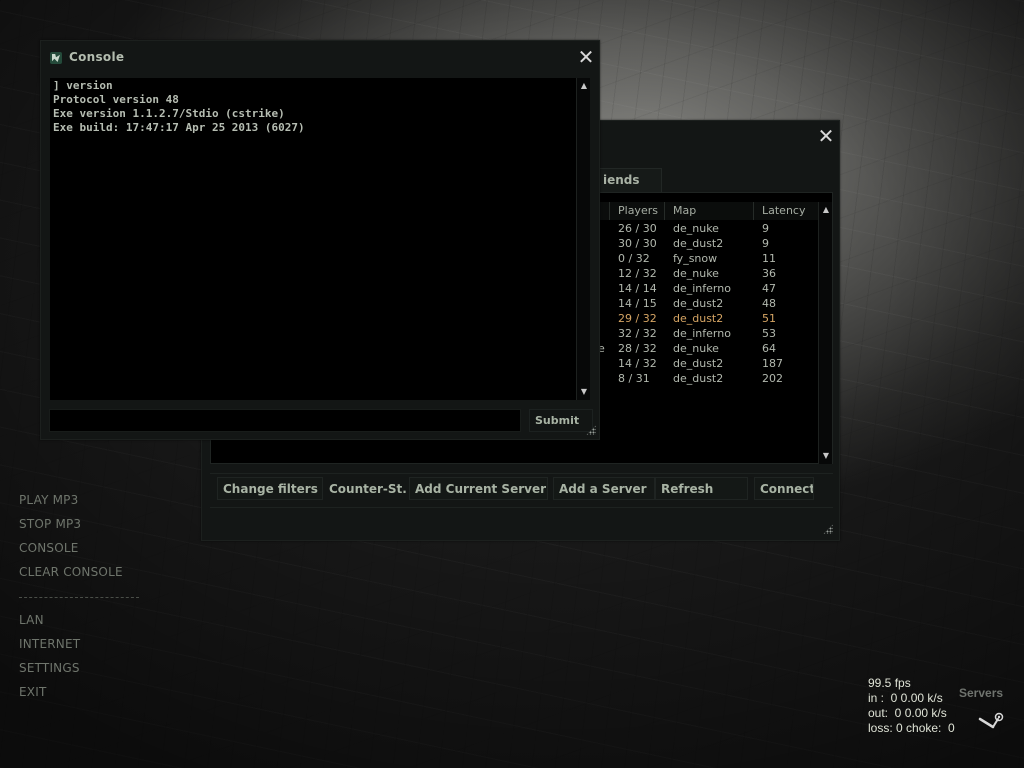  Describe the element at coordinates (366, 488) in the screenshot. I see `game-filter-dropdown: Counter-St..` at that location.